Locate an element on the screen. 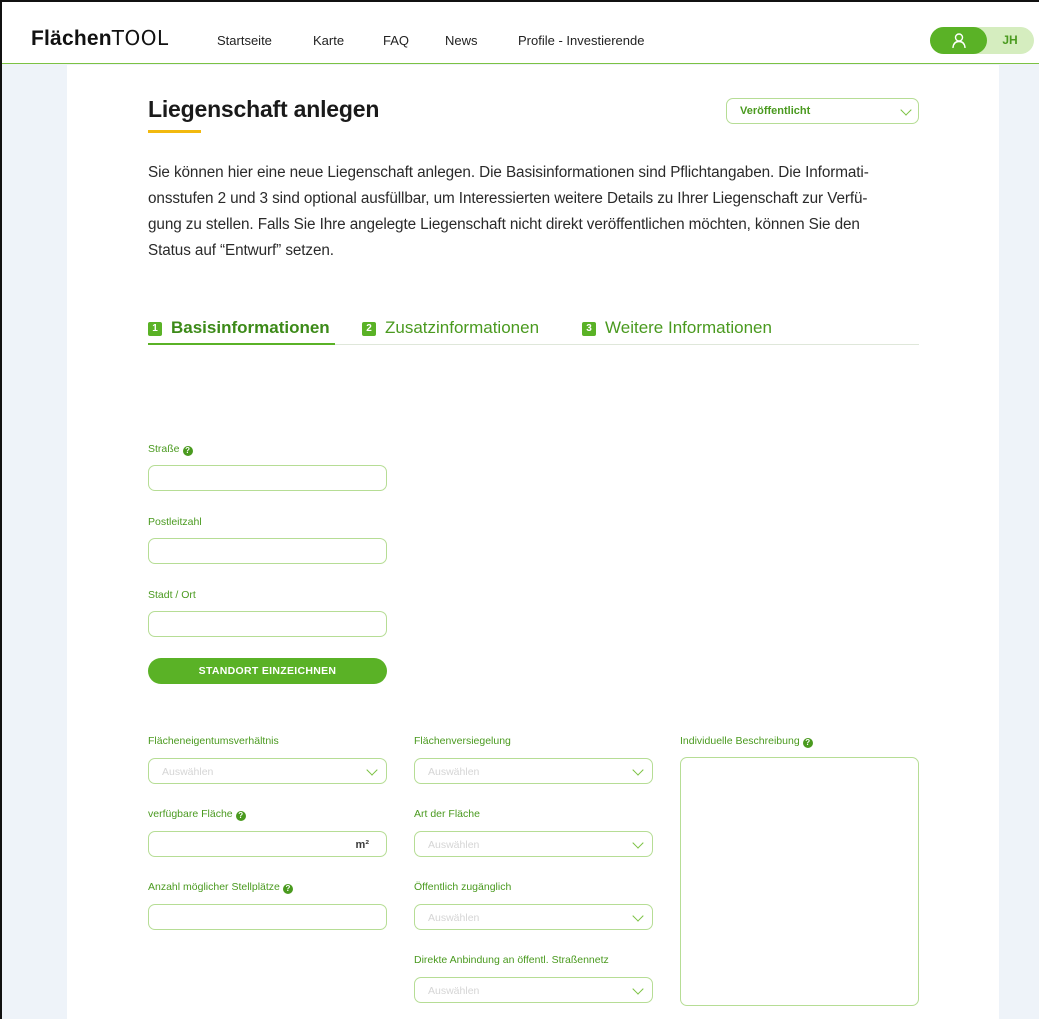 This screenshot has height=1019, width=1039. nav-profile-investierende: Profile - Investierende is located at coordinates (581, 40).